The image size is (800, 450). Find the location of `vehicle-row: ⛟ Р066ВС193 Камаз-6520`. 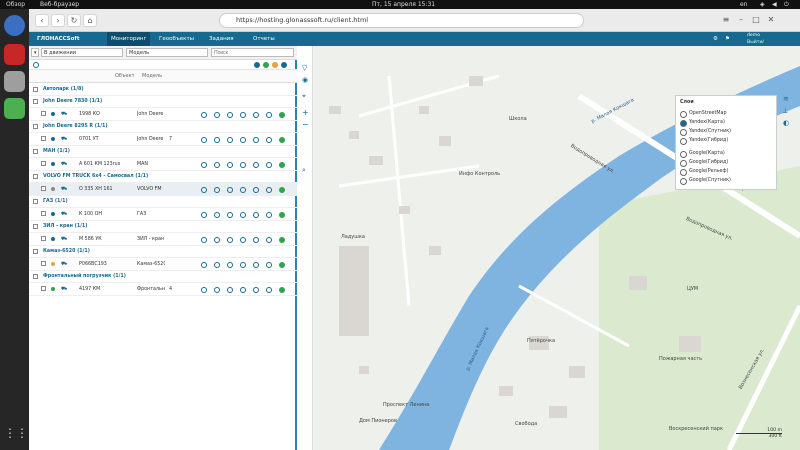

vehicle-row: ⛟ Р066ВС193 Камаз-6520 is located at coordinates (163, 264).